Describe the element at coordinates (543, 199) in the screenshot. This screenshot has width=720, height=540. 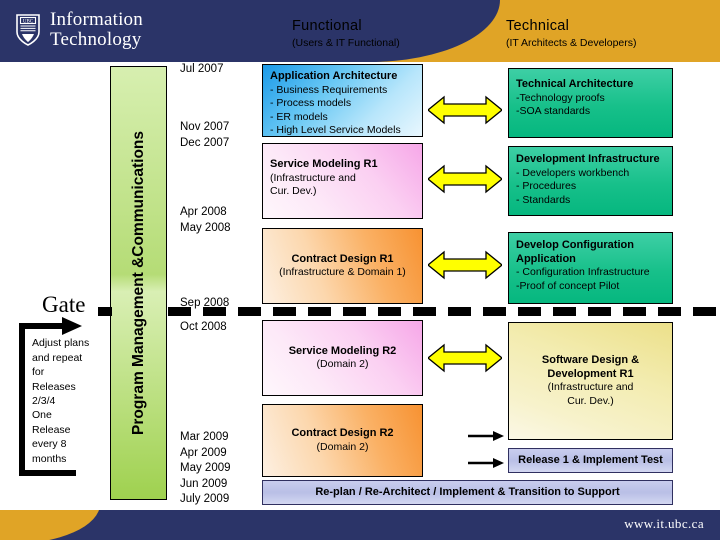
I see `box-line: - Standards` at that location.